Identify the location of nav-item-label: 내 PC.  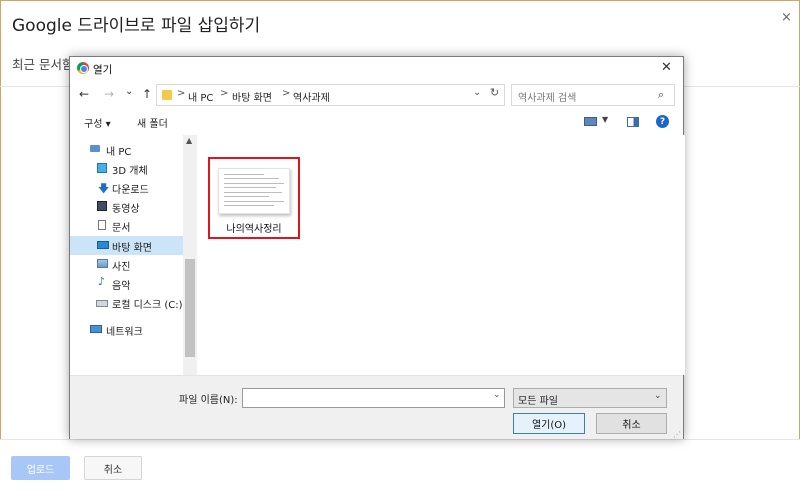
(119, 152).